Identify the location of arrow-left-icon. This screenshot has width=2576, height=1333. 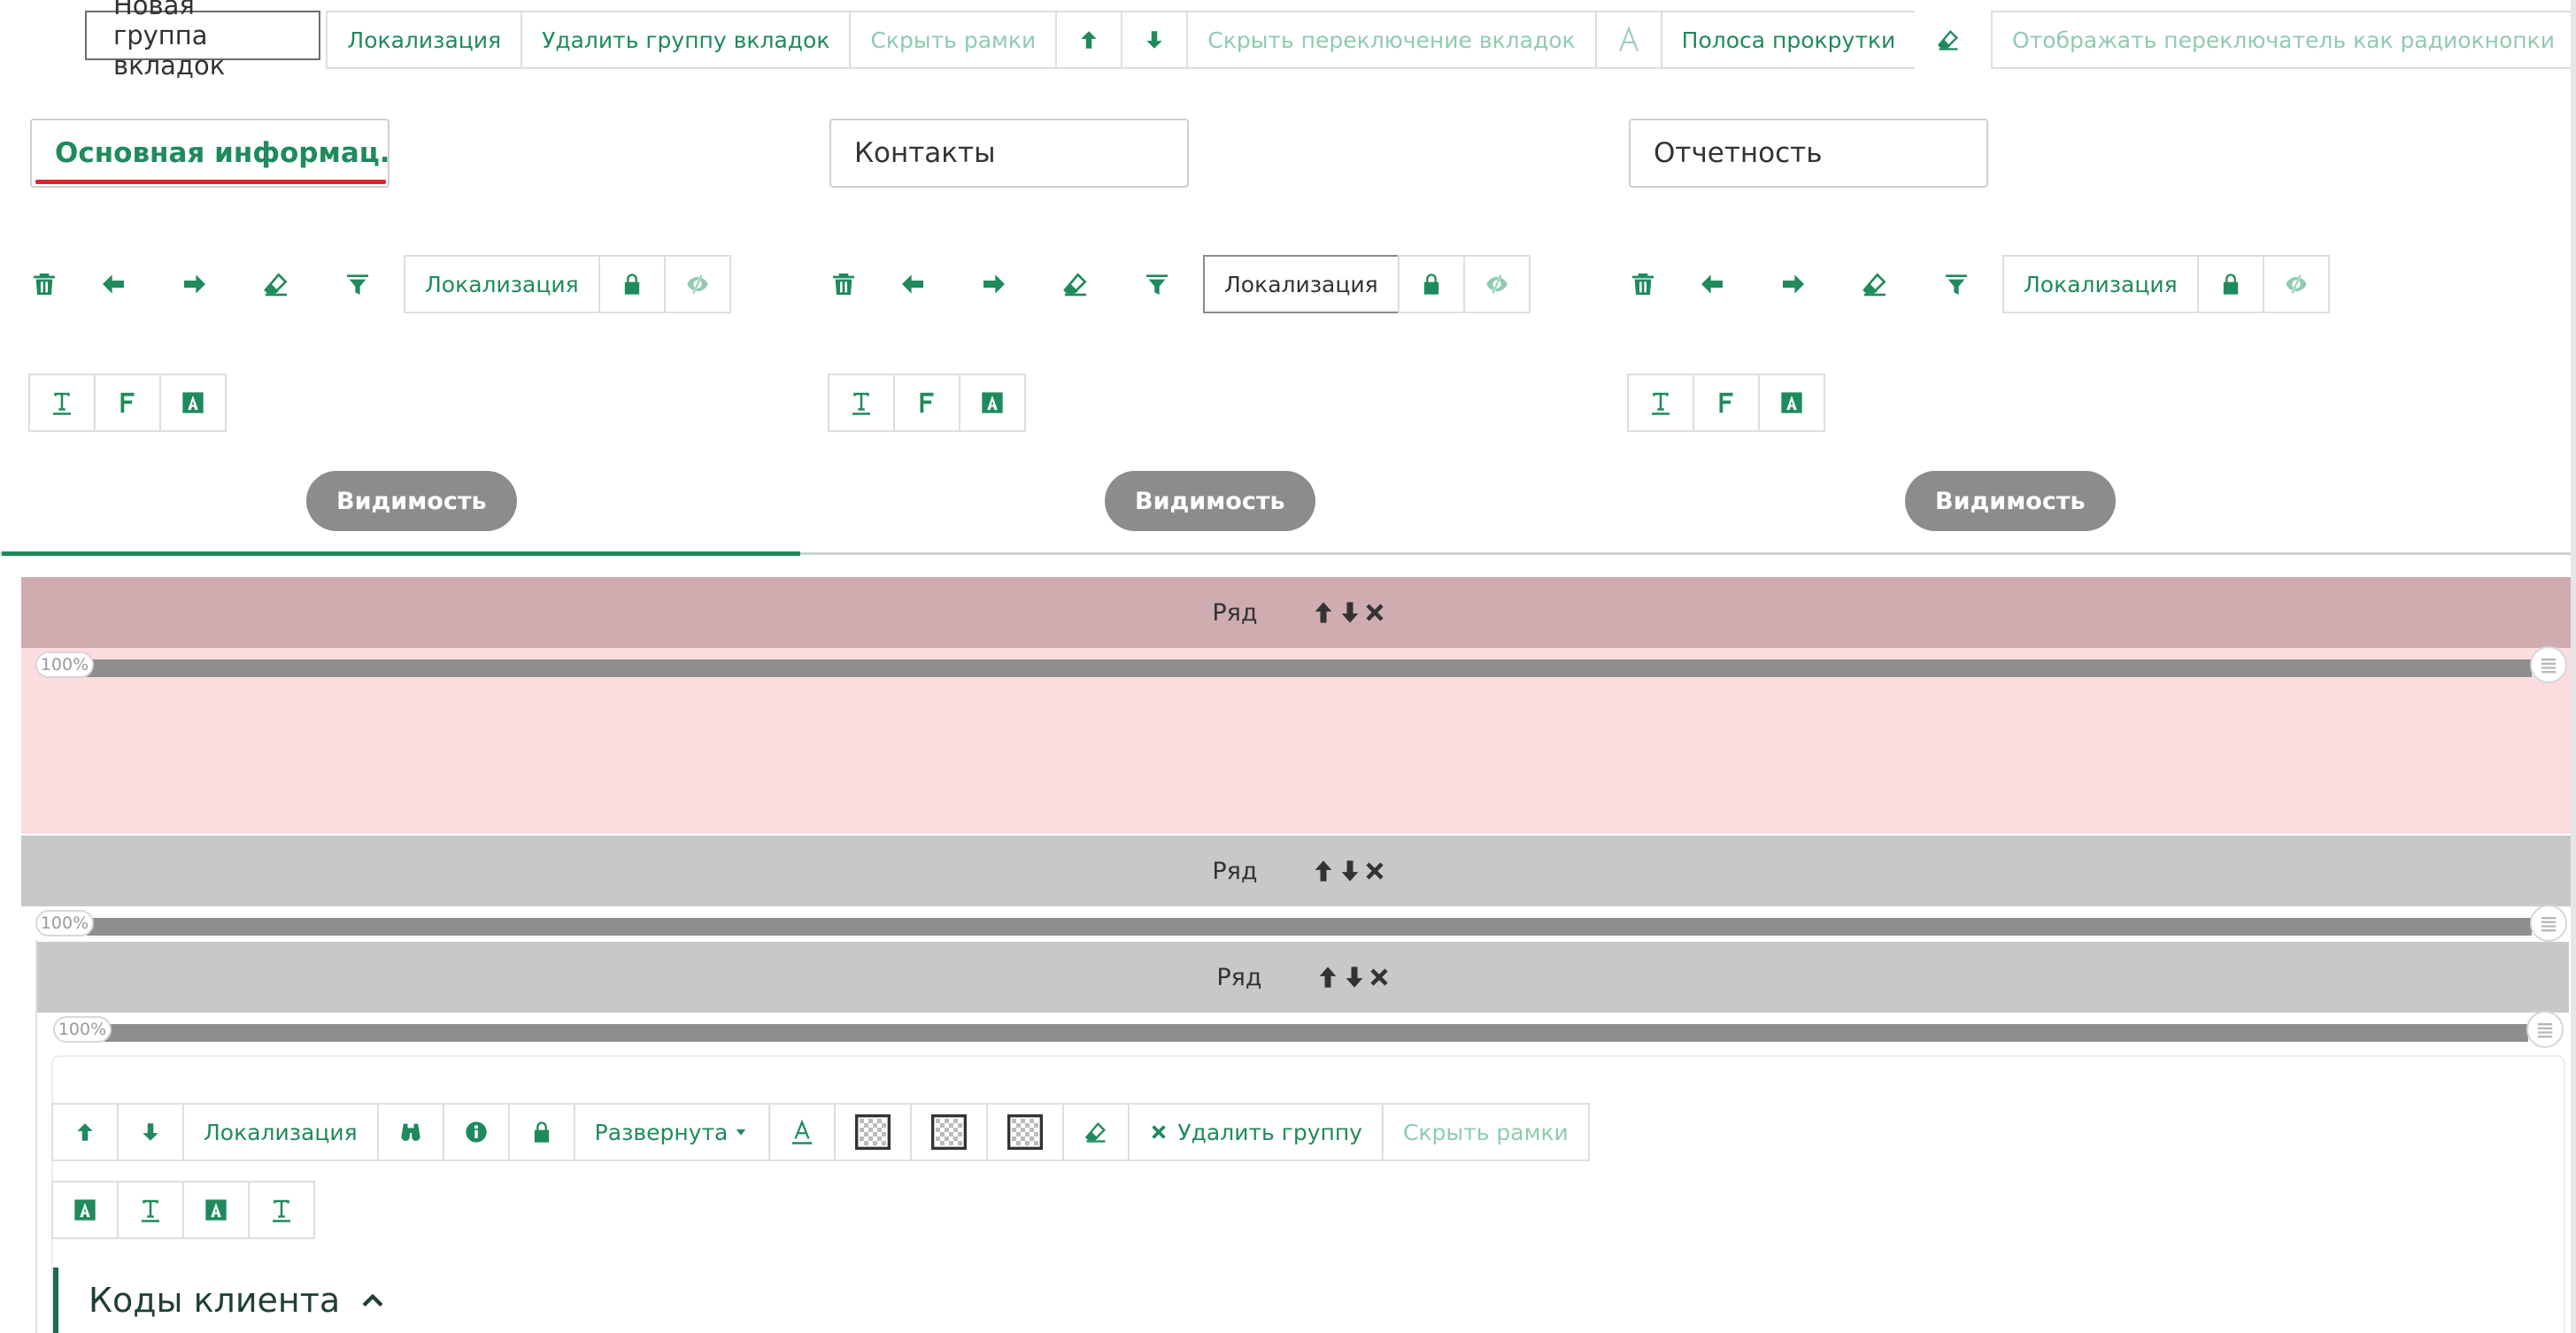
(113, 284).